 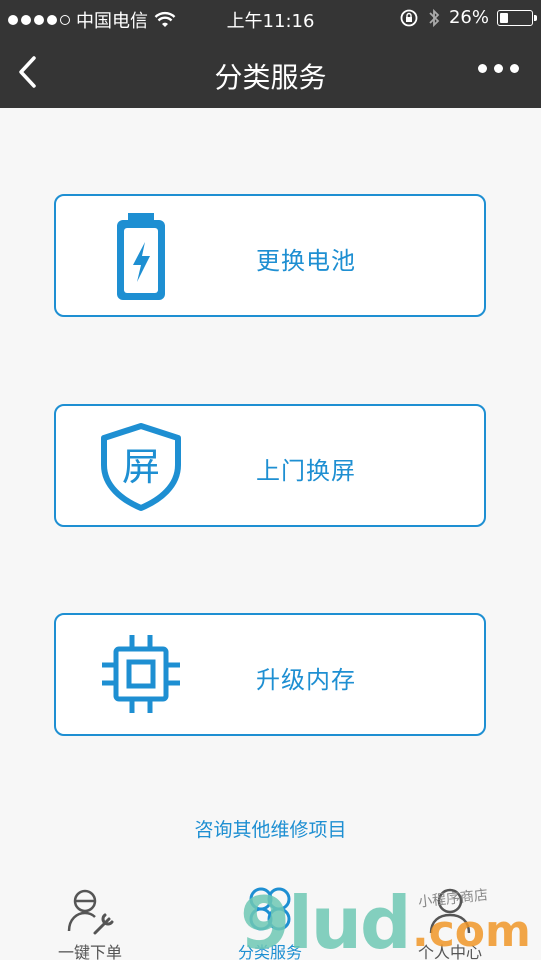 I want to click on more-dots-icon, so click(x=498, y=68).